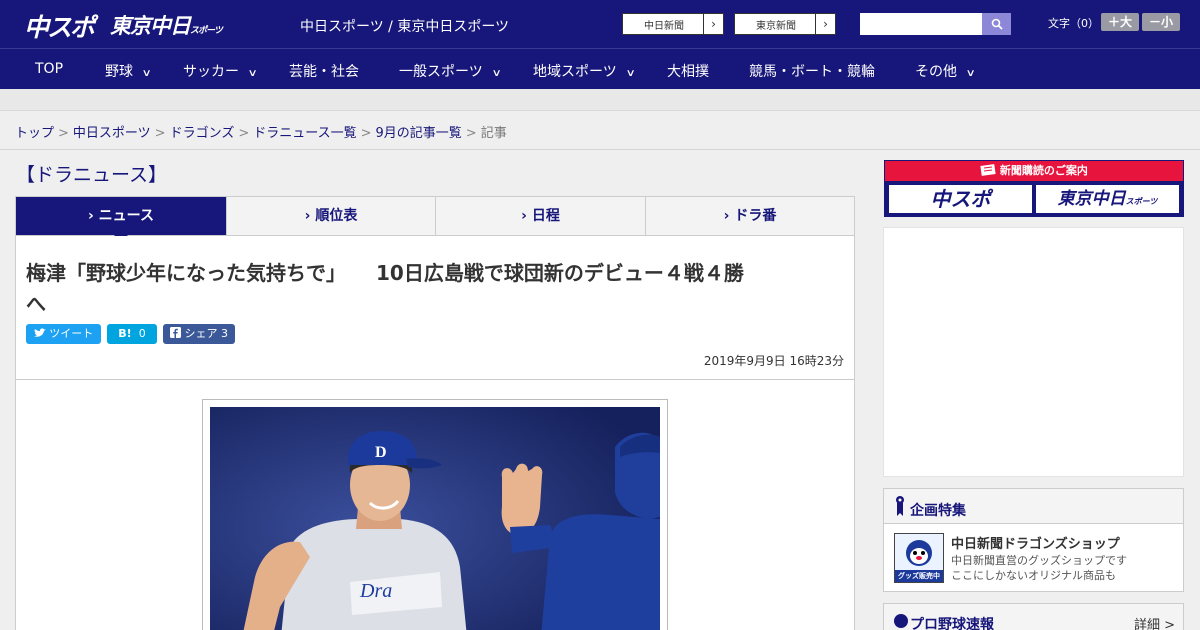 The image size is (1200, 630). Describe the element at coordinates (541, 216) in the screenshot. I see `tab-schedule: › 日程` at that location.